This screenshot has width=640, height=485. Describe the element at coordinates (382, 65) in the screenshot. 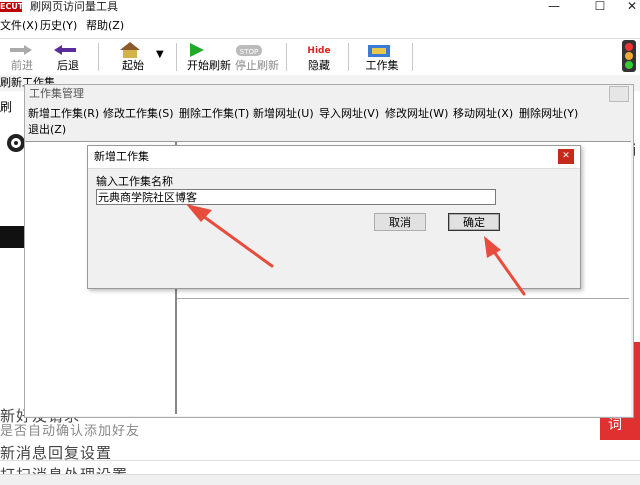

I see `workset-label: 工作集` at that location.